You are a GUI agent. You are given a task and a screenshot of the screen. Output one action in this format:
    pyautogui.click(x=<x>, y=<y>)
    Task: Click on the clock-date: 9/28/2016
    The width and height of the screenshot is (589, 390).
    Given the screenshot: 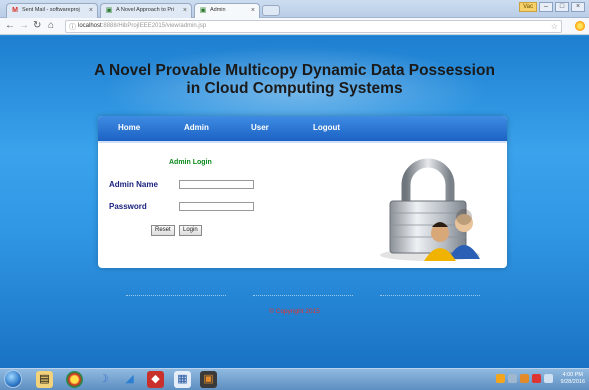 What is the action you would take?
    pyautogui.click(x=572, y=382)
    